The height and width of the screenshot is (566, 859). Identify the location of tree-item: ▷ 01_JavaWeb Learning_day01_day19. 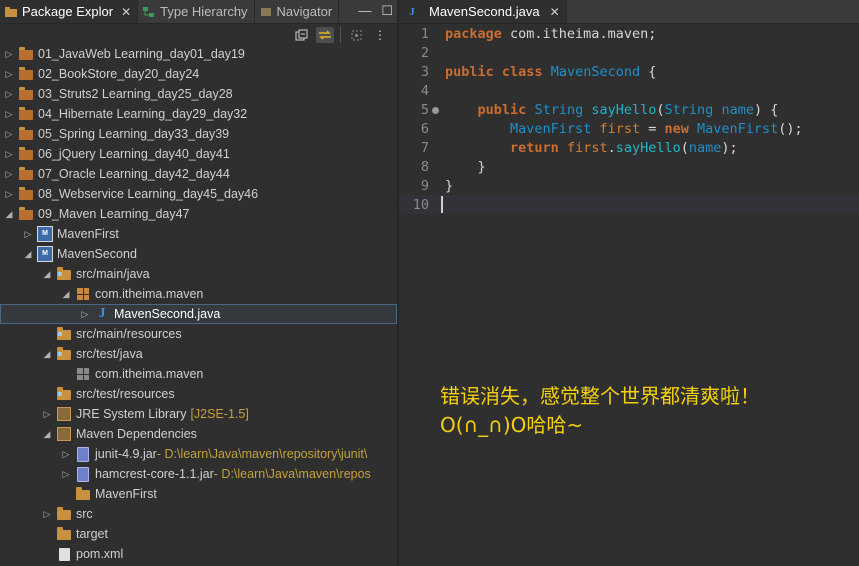
(198, 54).